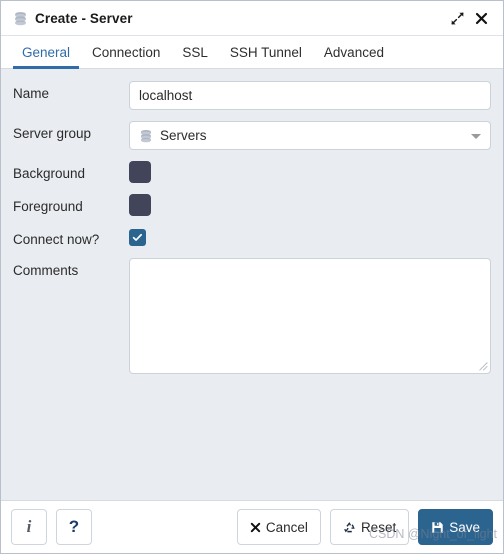 This screenshot has width=504, height=554. I want to click on tab-ssl-label: SSL, so click(195, 52).